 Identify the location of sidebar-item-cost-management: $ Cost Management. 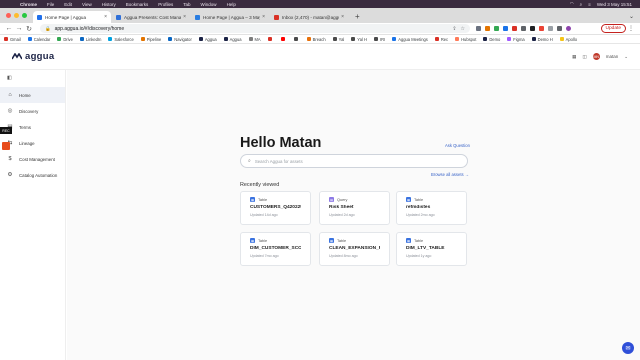
(32, 159).